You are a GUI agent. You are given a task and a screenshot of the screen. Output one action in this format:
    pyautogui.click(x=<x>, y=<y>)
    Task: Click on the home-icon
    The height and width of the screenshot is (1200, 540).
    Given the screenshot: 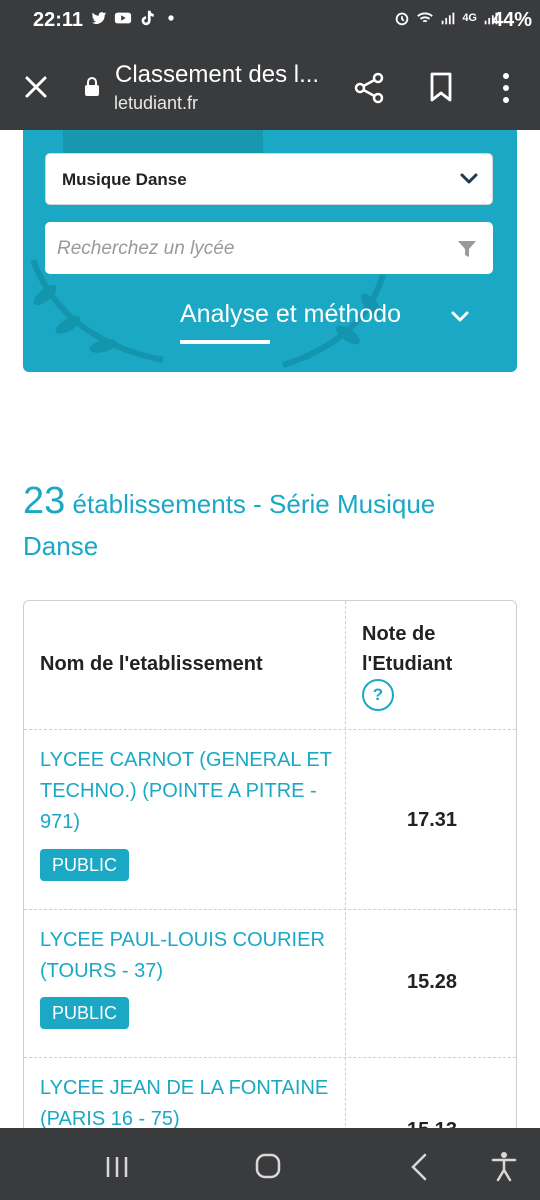 What is the action you would take?
    pyautogui.click(x=268, y=1166)
    